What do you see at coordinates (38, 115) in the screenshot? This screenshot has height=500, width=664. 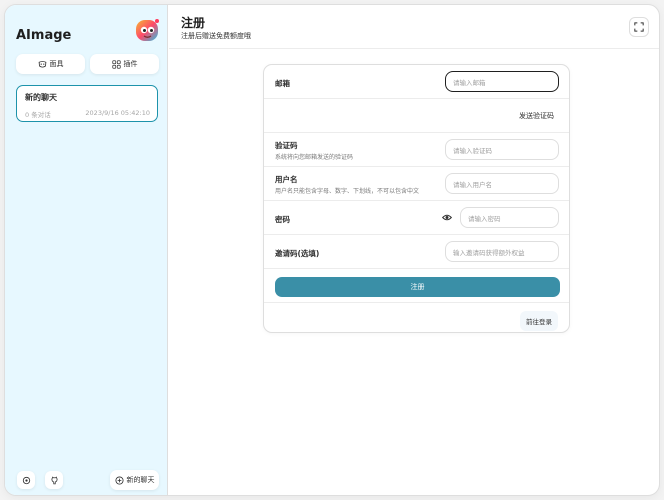 I see `chat-message-count: 0 条对话` at bounding box center [38, 115].